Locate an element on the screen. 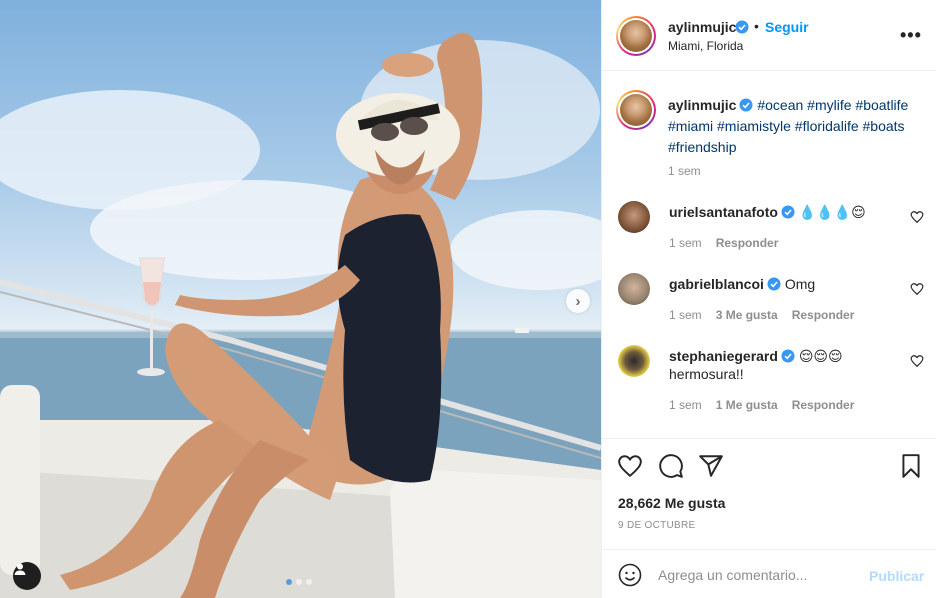  comment-body: urielsantanafoto 💧💧💧😌 is located at coordinates (784, 212).